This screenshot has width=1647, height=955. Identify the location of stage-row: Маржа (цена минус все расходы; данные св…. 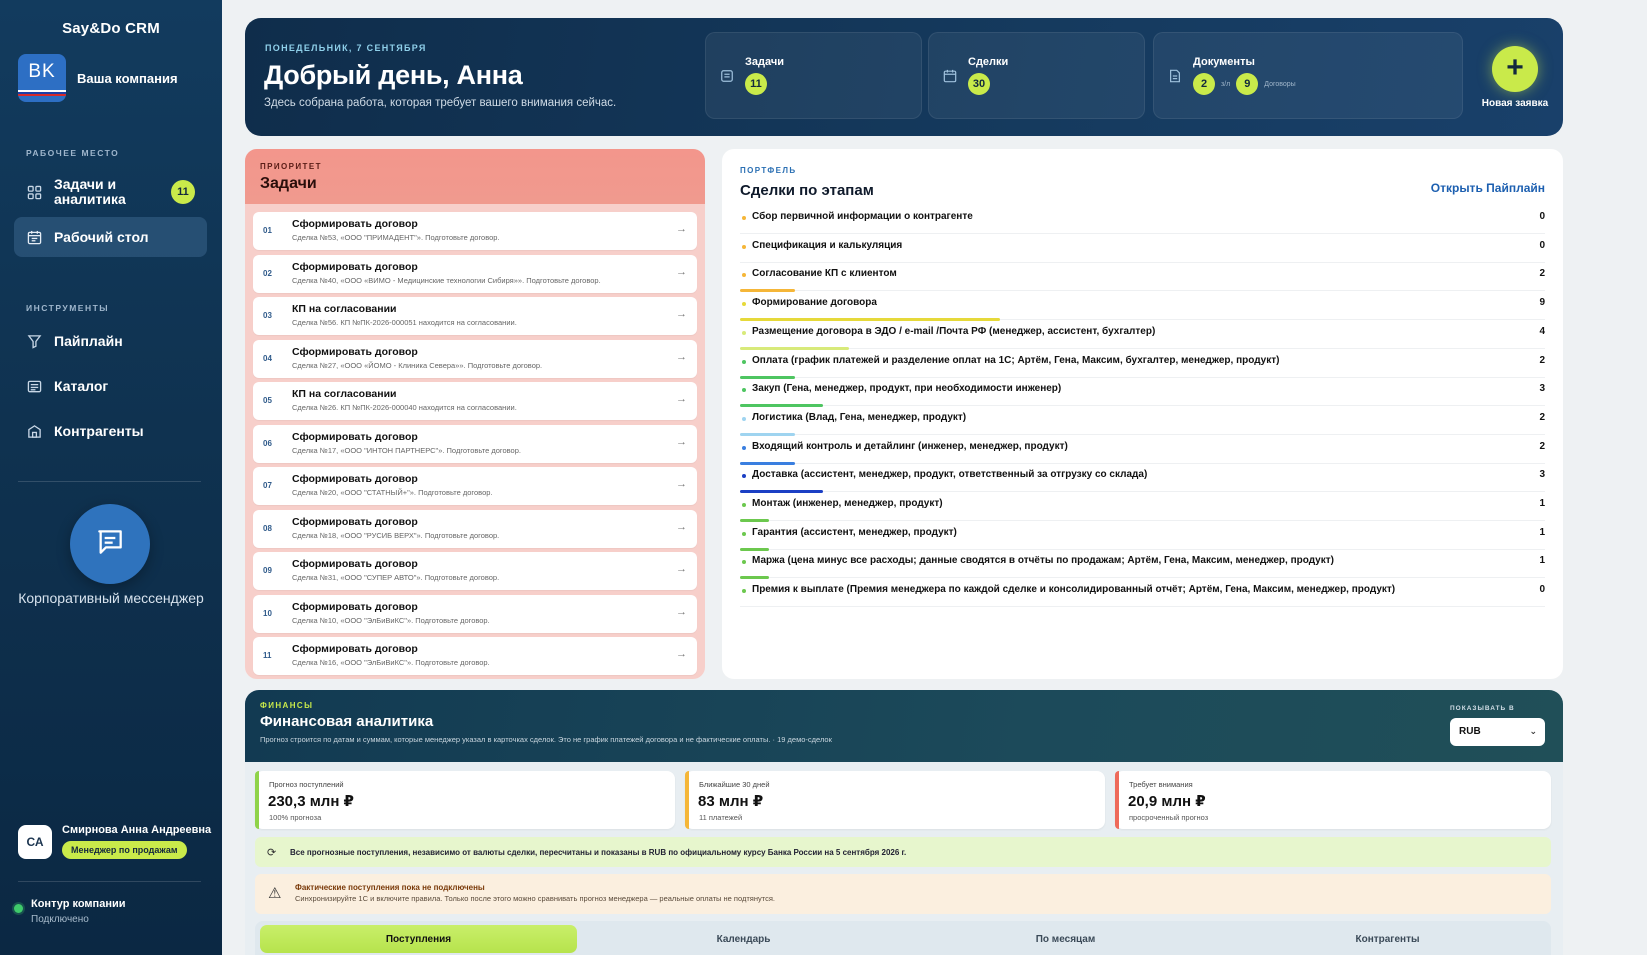
(1142, 565).